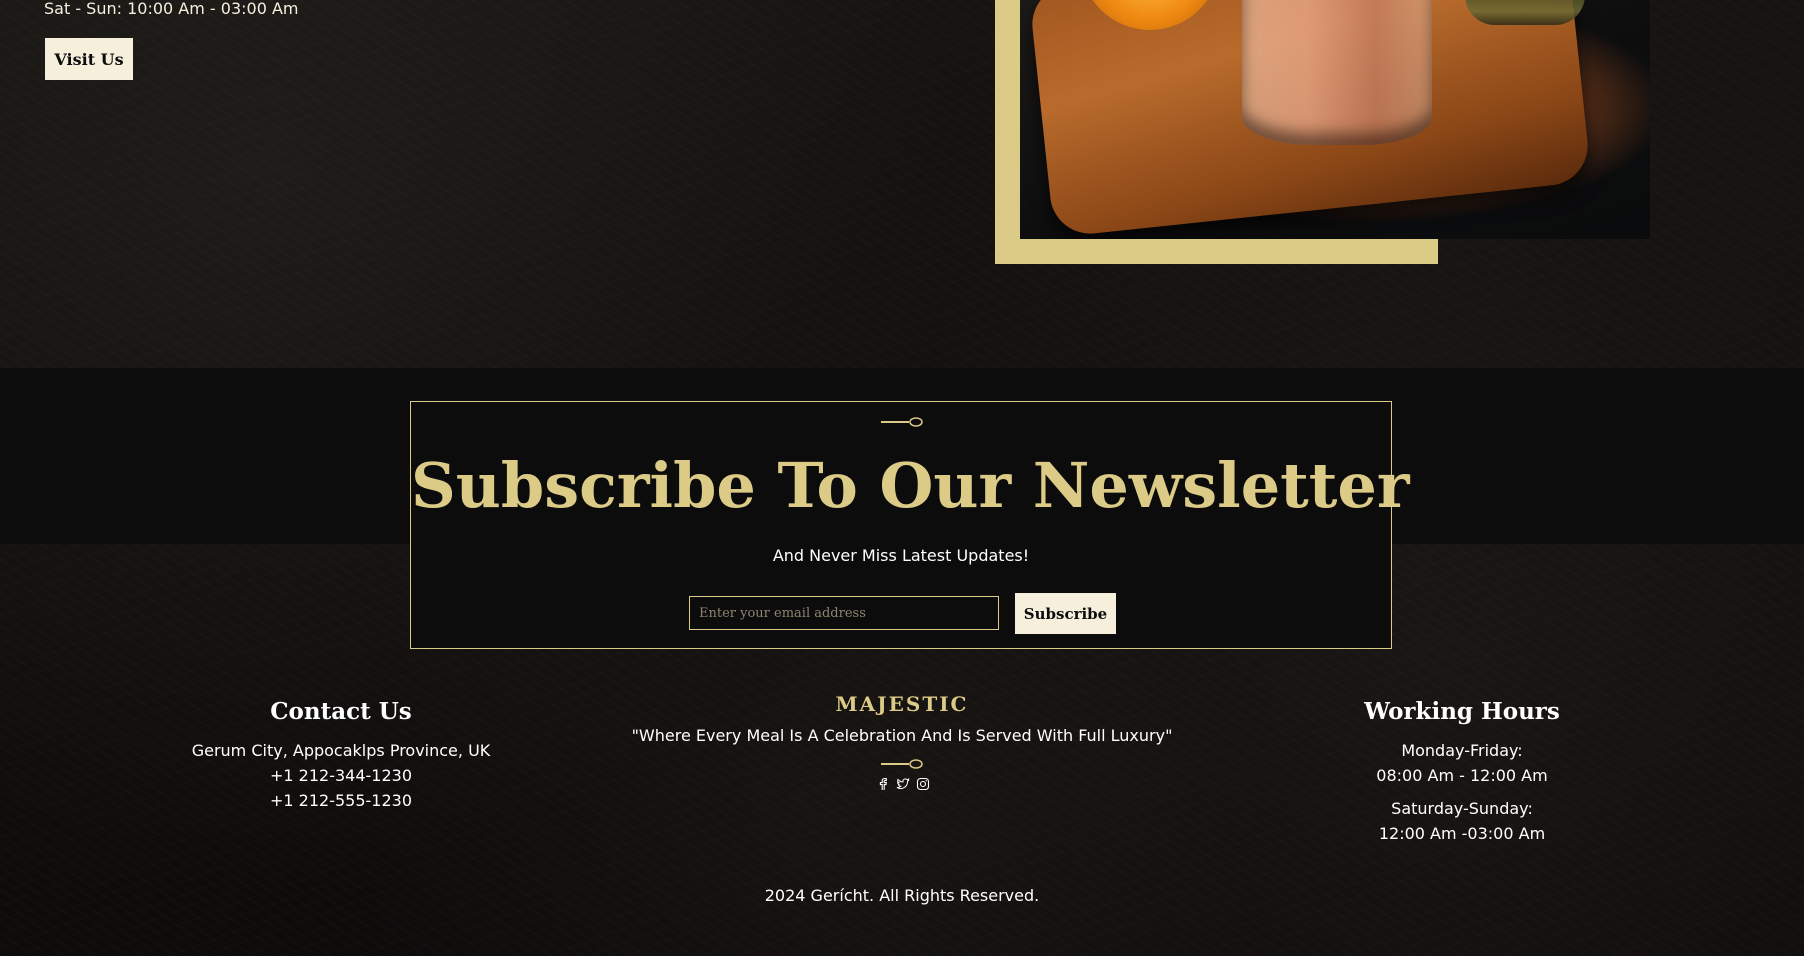  Describe the element at coordinates (341, 750) in the screenshot. I see `contact-address: Gerum City, Appocaklps Province, UK` at that location.